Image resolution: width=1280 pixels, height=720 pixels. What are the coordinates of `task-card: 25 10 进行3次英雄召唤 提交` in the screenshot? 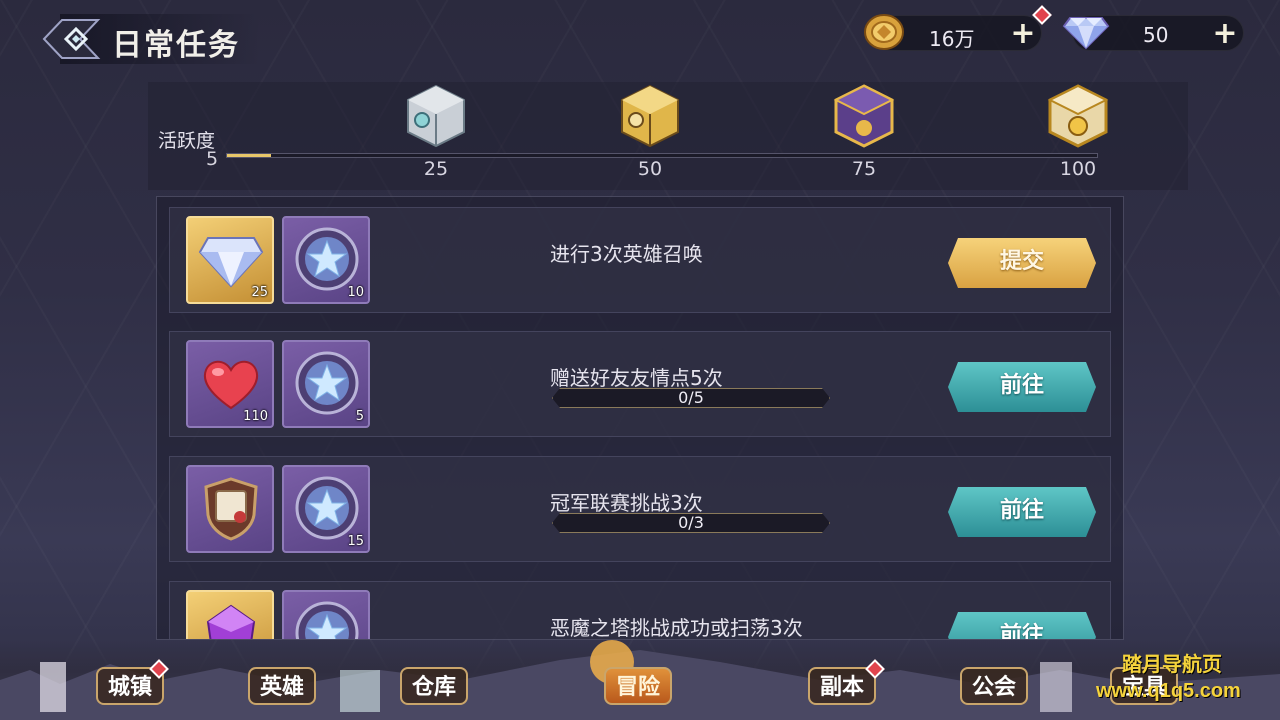 It's located at (640, 260).